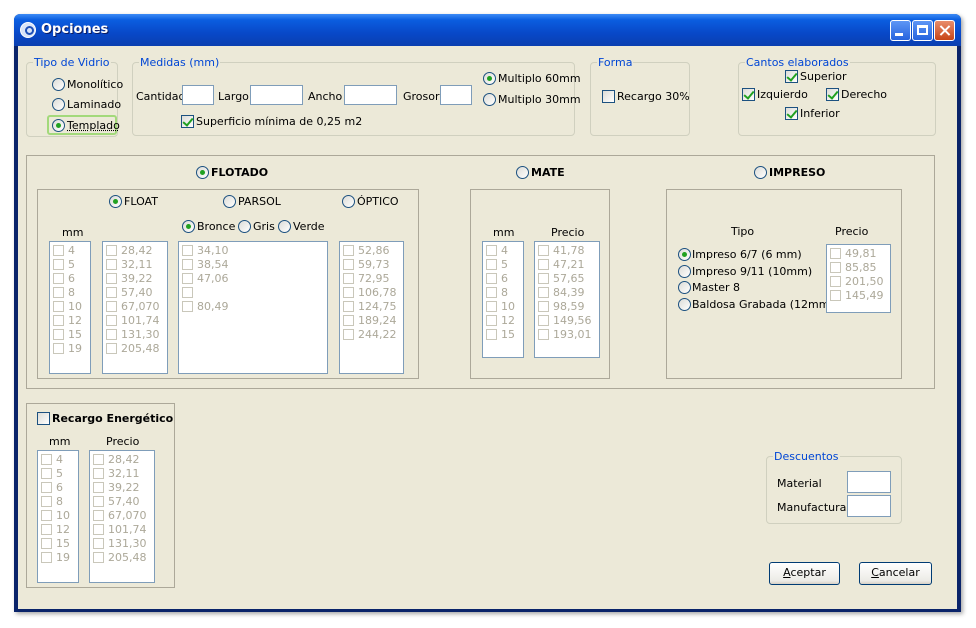  I want to click on tipo-vidrio-legend: Tipo de Vidrio, so click(72, 62).